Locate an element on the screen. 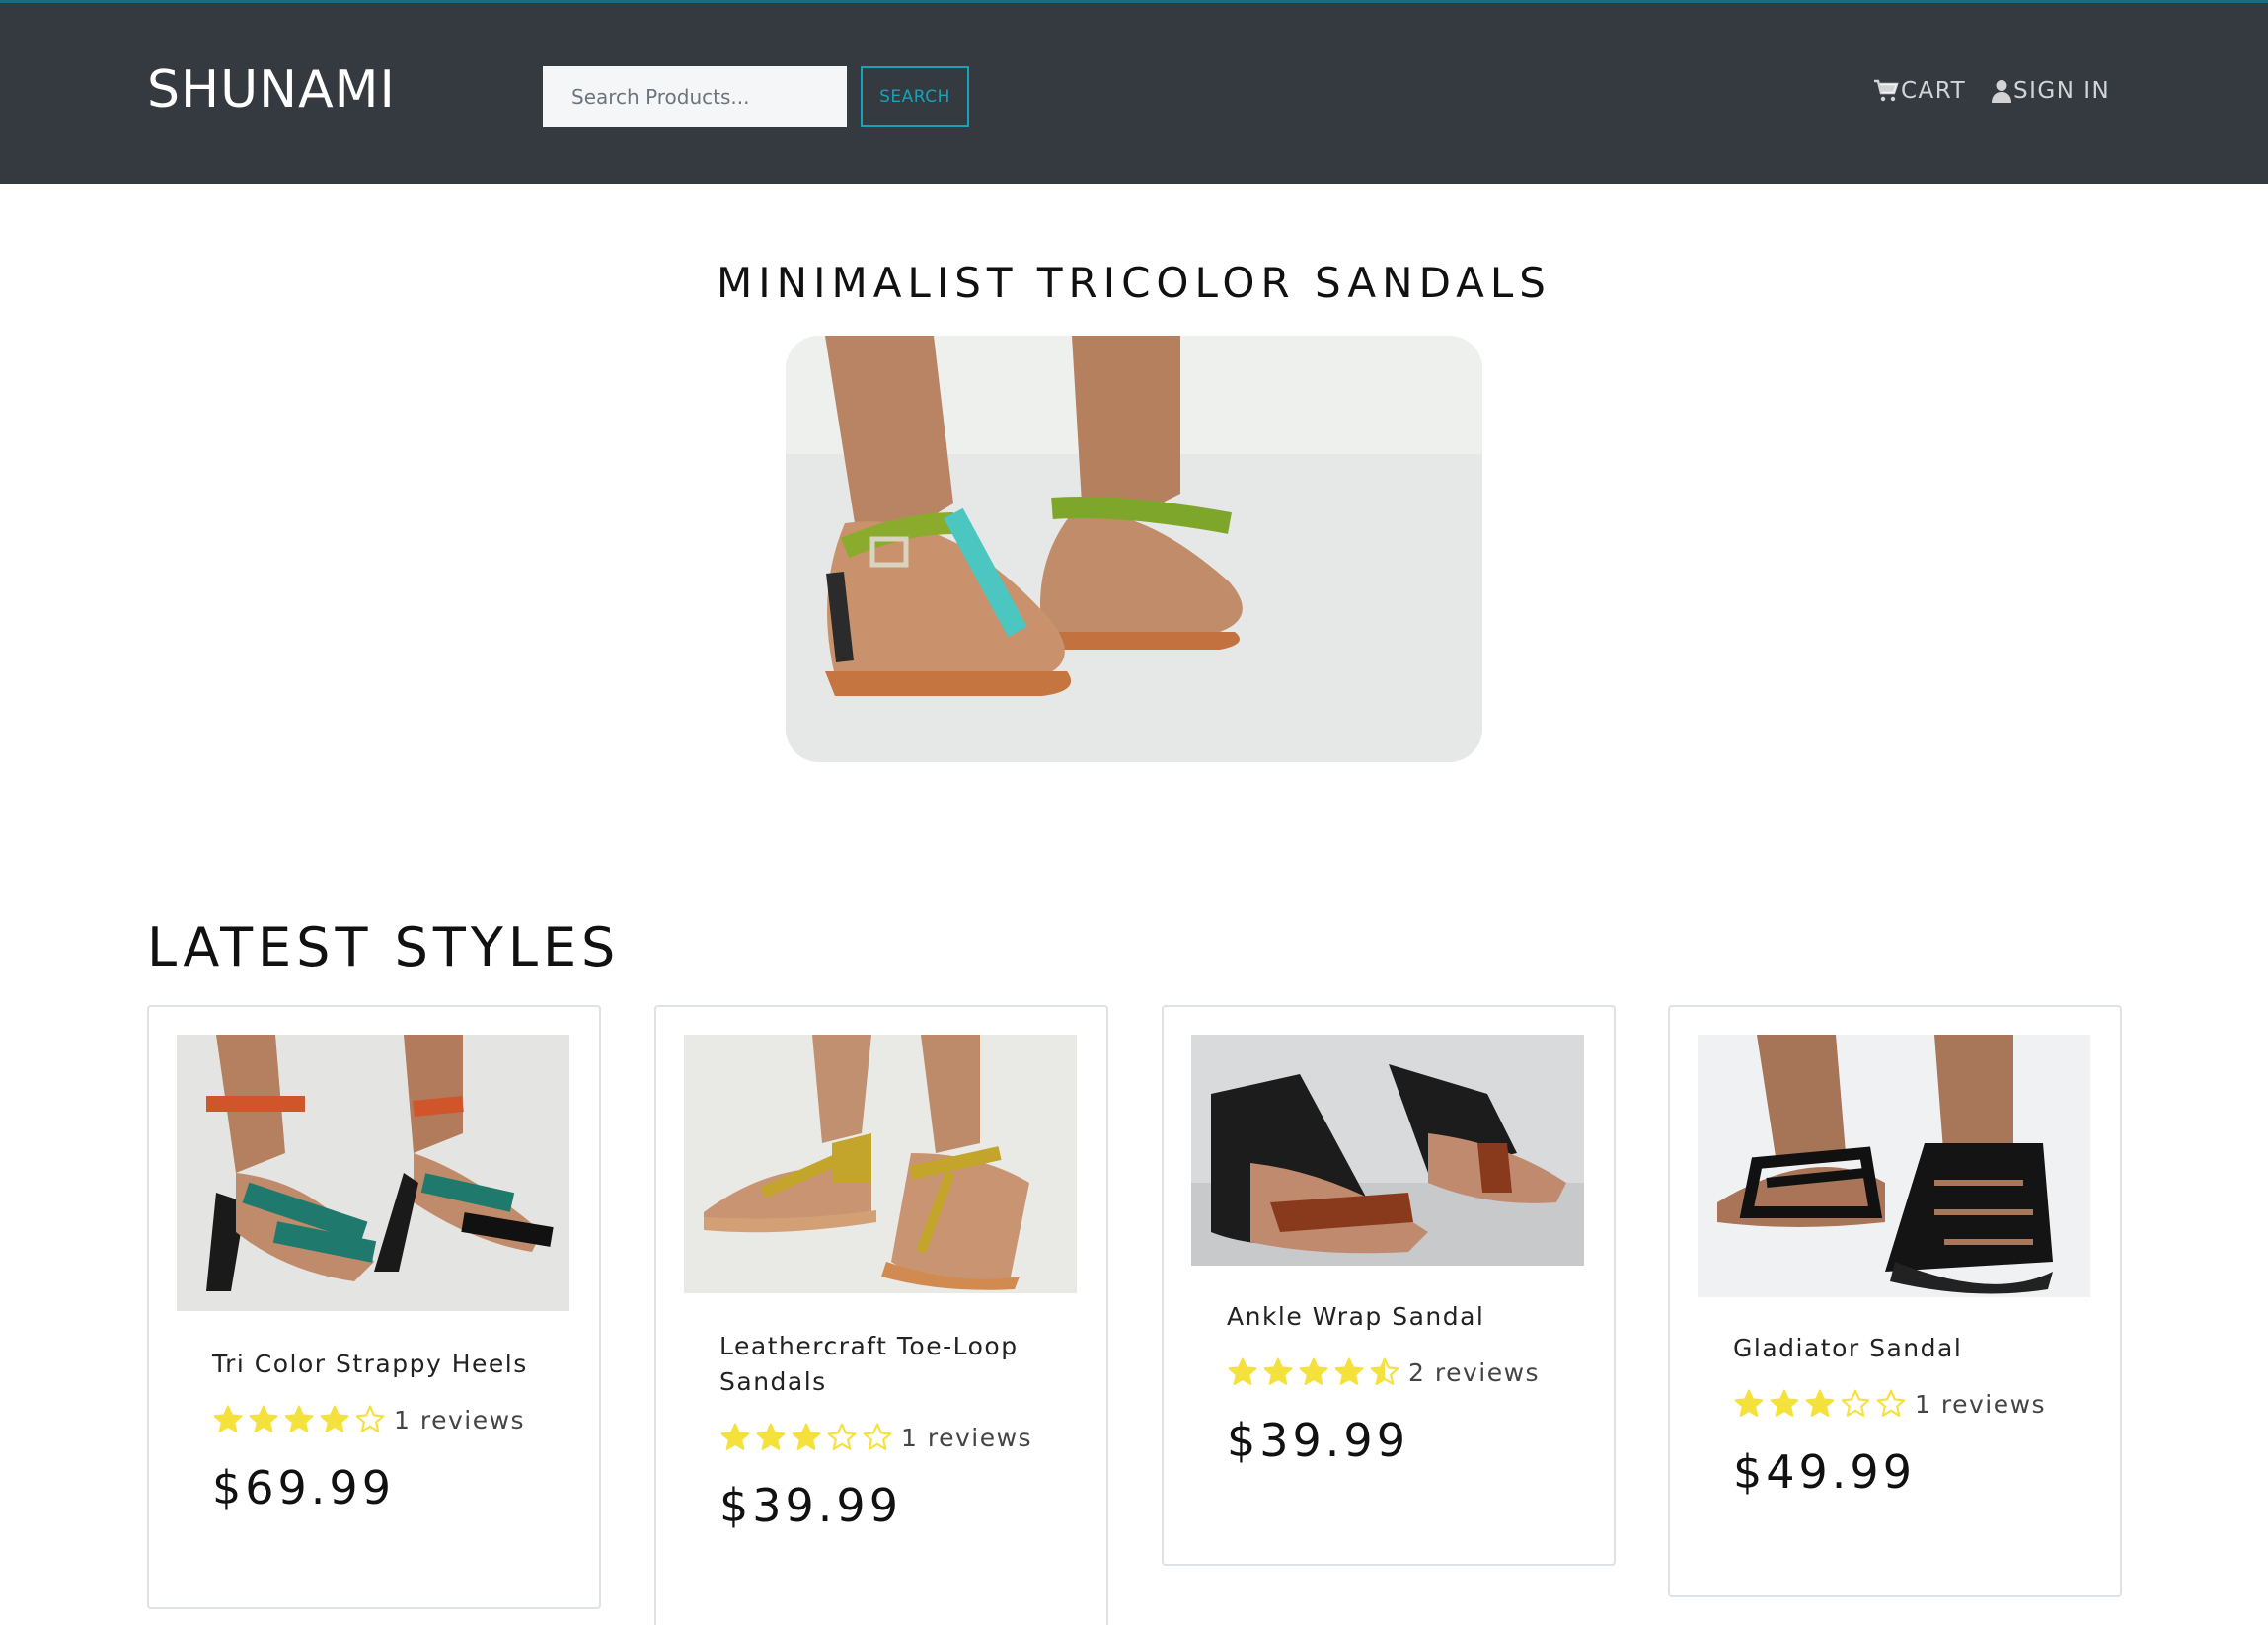  sign-in-link: SIGN IN is located at coordinates (2051, 91).